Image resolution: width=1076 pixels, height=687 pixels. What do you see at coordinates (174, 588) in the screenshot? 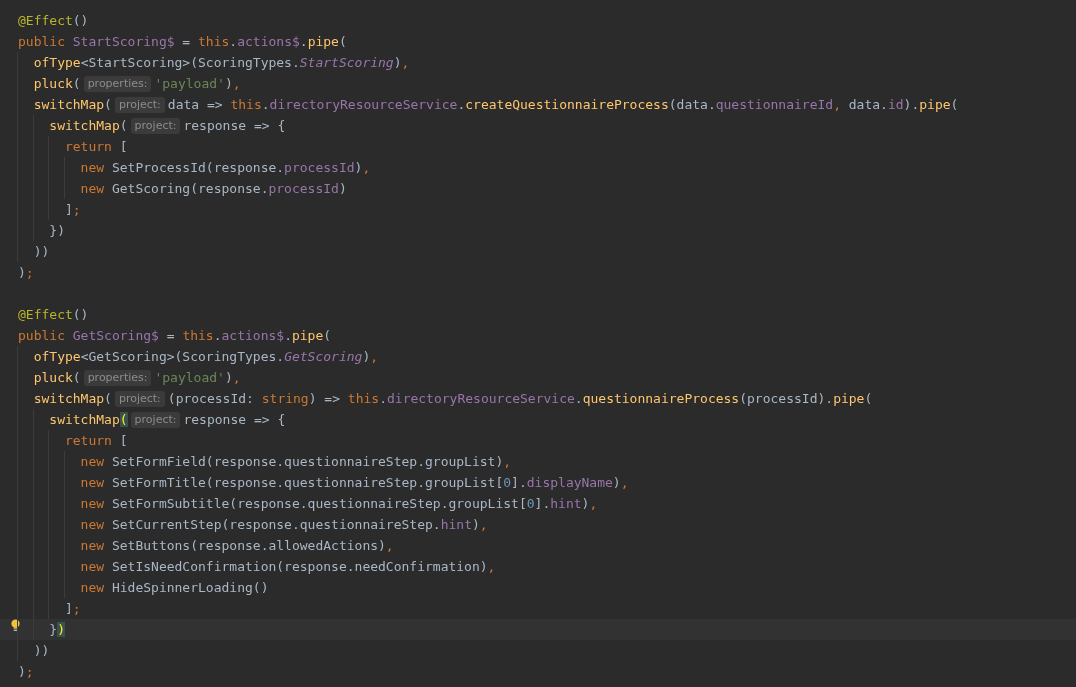
I see `code-text: new HideSpinnerLoading()` at bounding box center [174, 588].